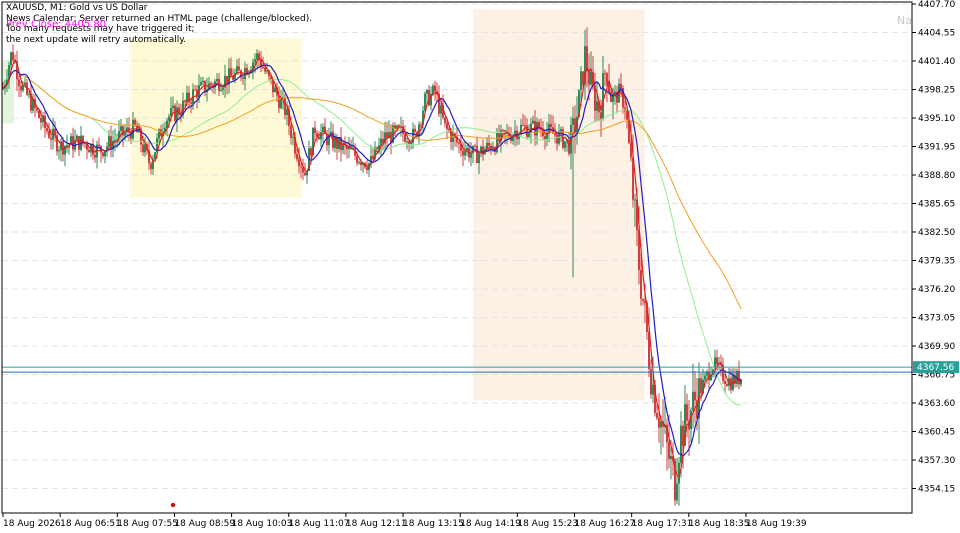 Image resolution: width=960 pixels, height=533 pixels. What do you see at coordinates (936, 91) in the screenshot?
I see `price-tick-label: 4398.25` at bounding box center [936, 91].